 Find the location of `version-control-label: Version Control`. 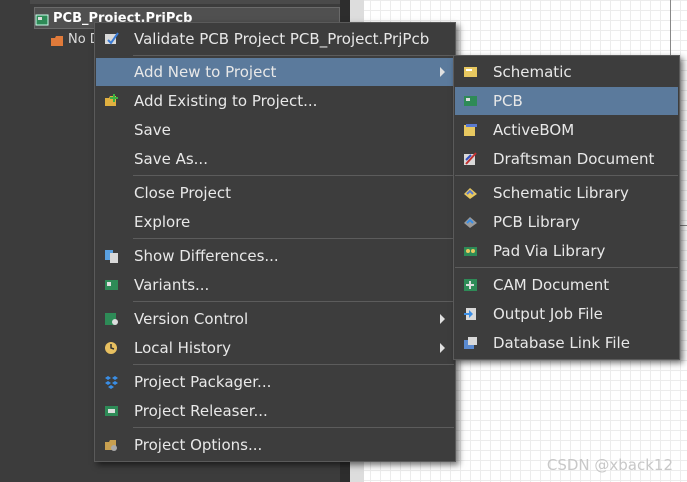

version-control-label: Version Control is located at coordinates (191, 319).